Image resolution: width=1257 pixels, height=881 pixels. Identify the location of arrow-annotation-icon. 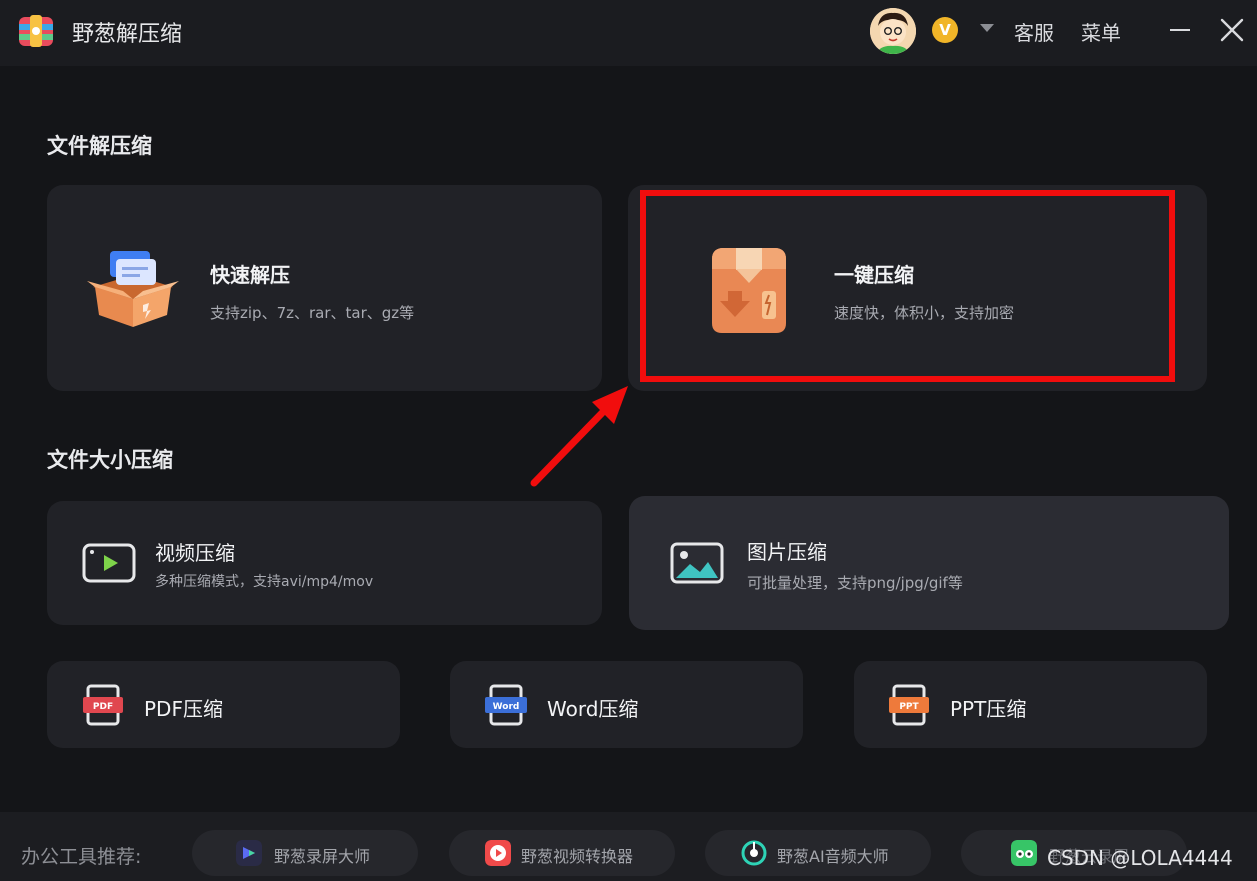
(579, 436).